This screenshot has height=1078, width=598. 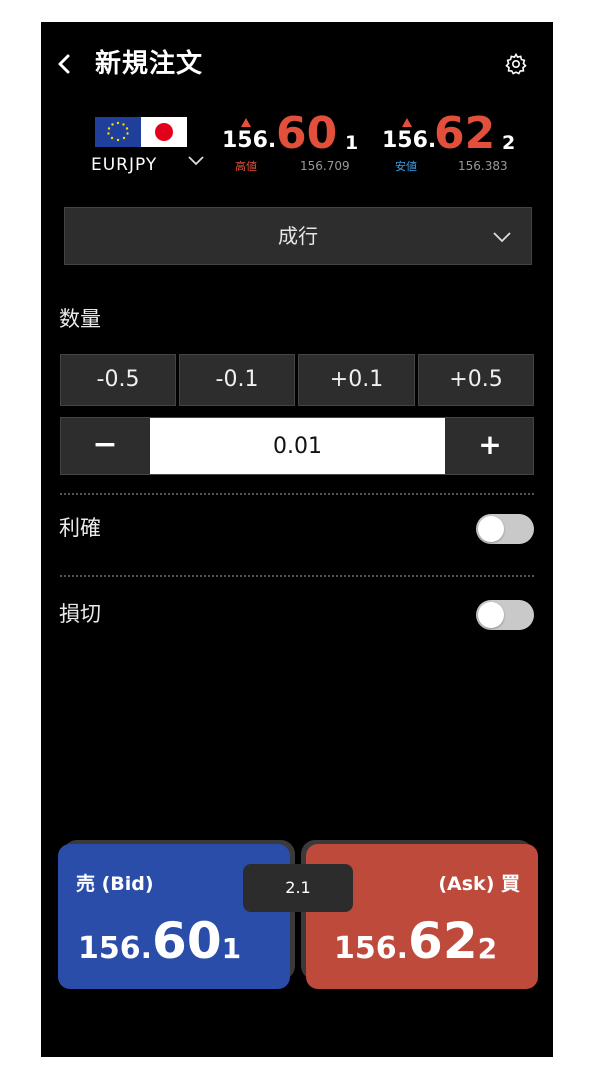 I want to click on stop-loss-toggle, so click(x=505, y=615).